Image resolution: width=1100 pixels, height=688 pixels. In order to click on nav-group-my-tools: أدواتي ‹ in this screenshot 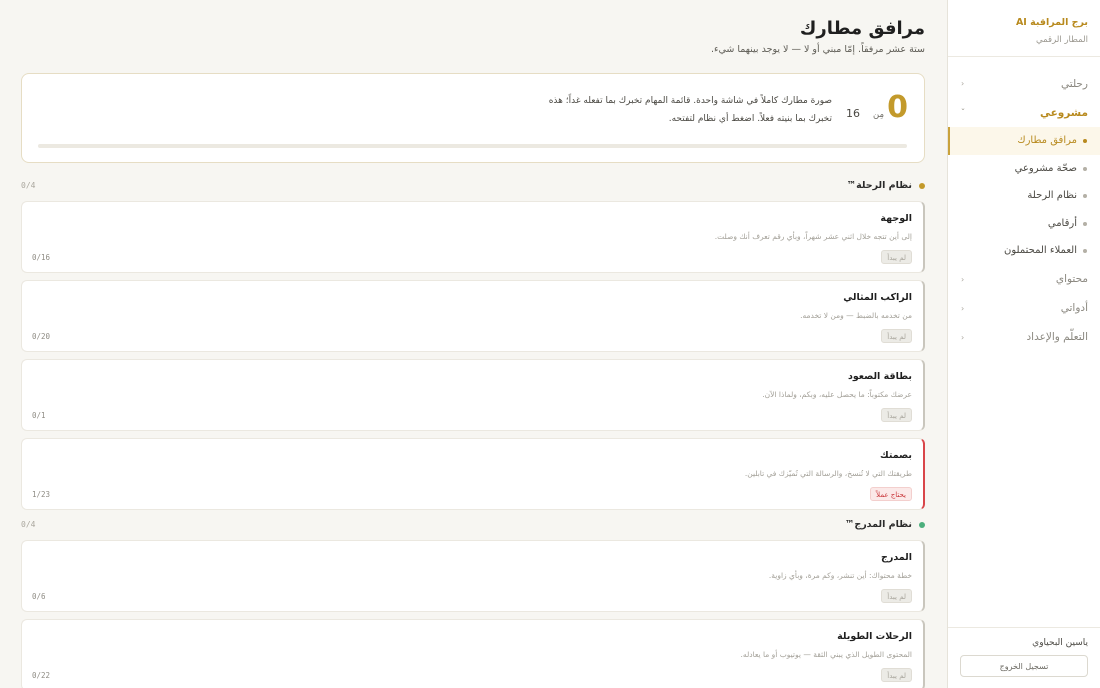, I will do `click(1024, 308)`.